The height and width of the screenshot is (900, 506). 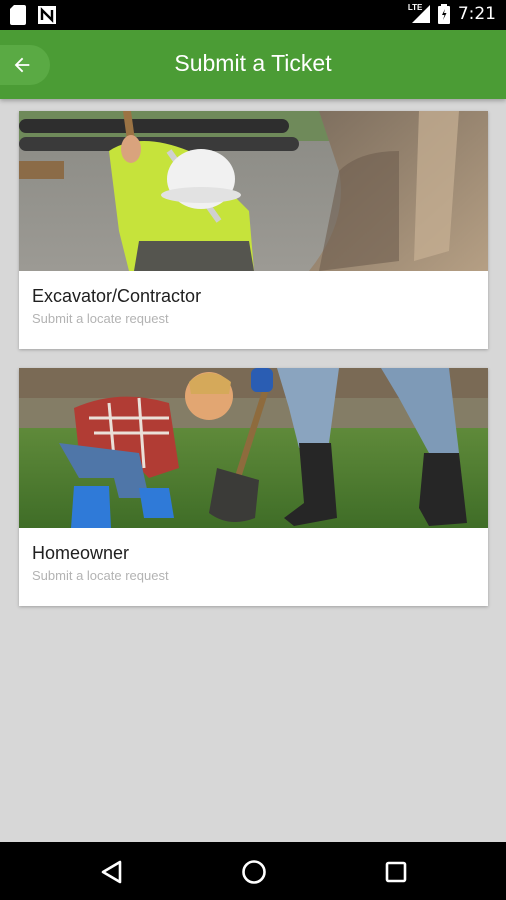 What do you see at coordinates (47, 15) in the screenshot?
I see `notification-n-icon` at bounding box center [47, 15].